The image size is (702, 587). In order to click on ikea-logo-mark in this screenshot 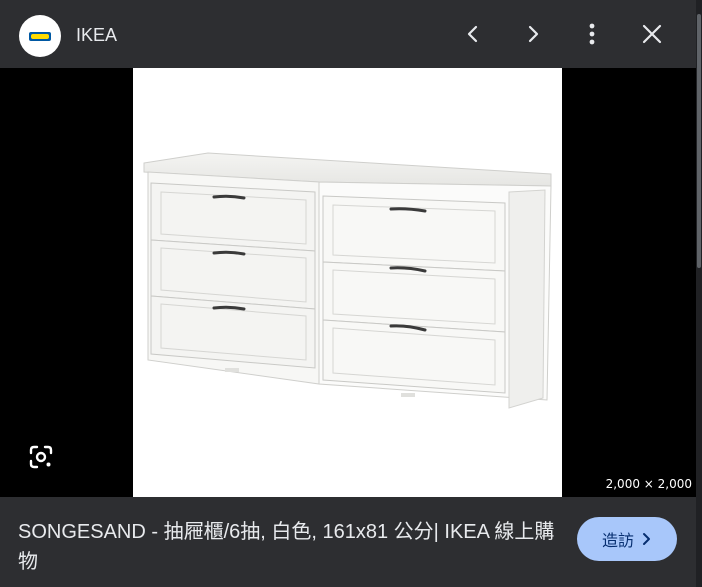, I will do `click(40, 36)`.